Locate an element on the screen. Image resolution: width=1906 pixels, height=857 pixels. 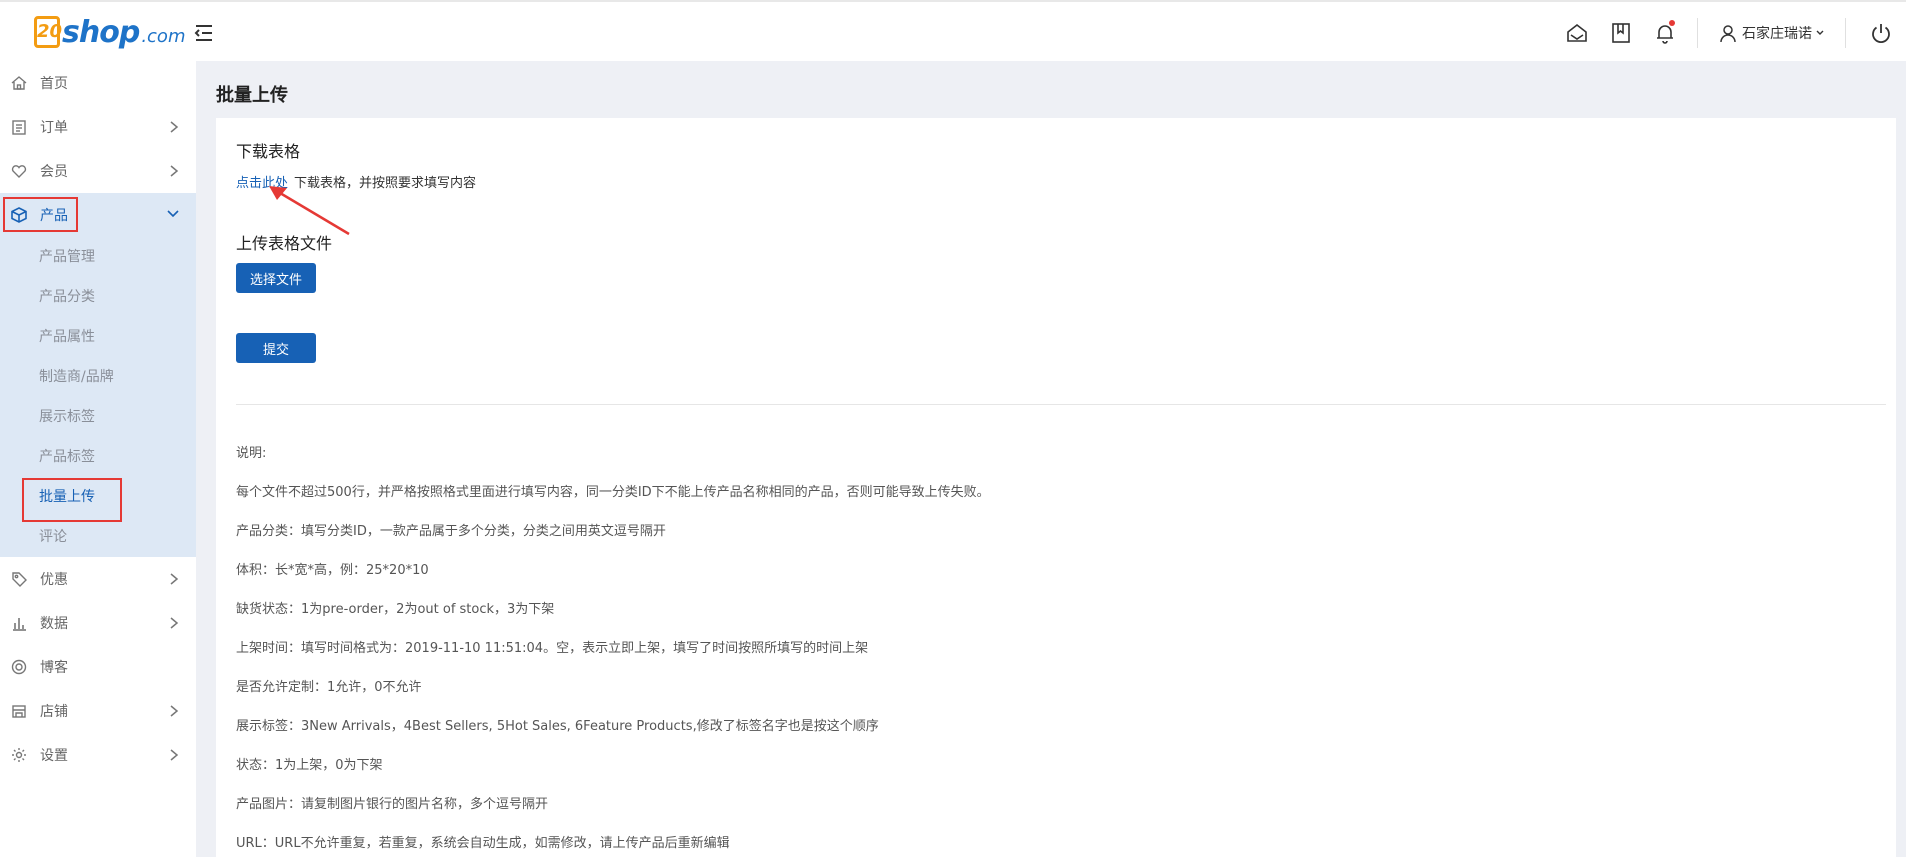
sidebar-item-promotions: 优惠 is located at coordinates (98, 579).